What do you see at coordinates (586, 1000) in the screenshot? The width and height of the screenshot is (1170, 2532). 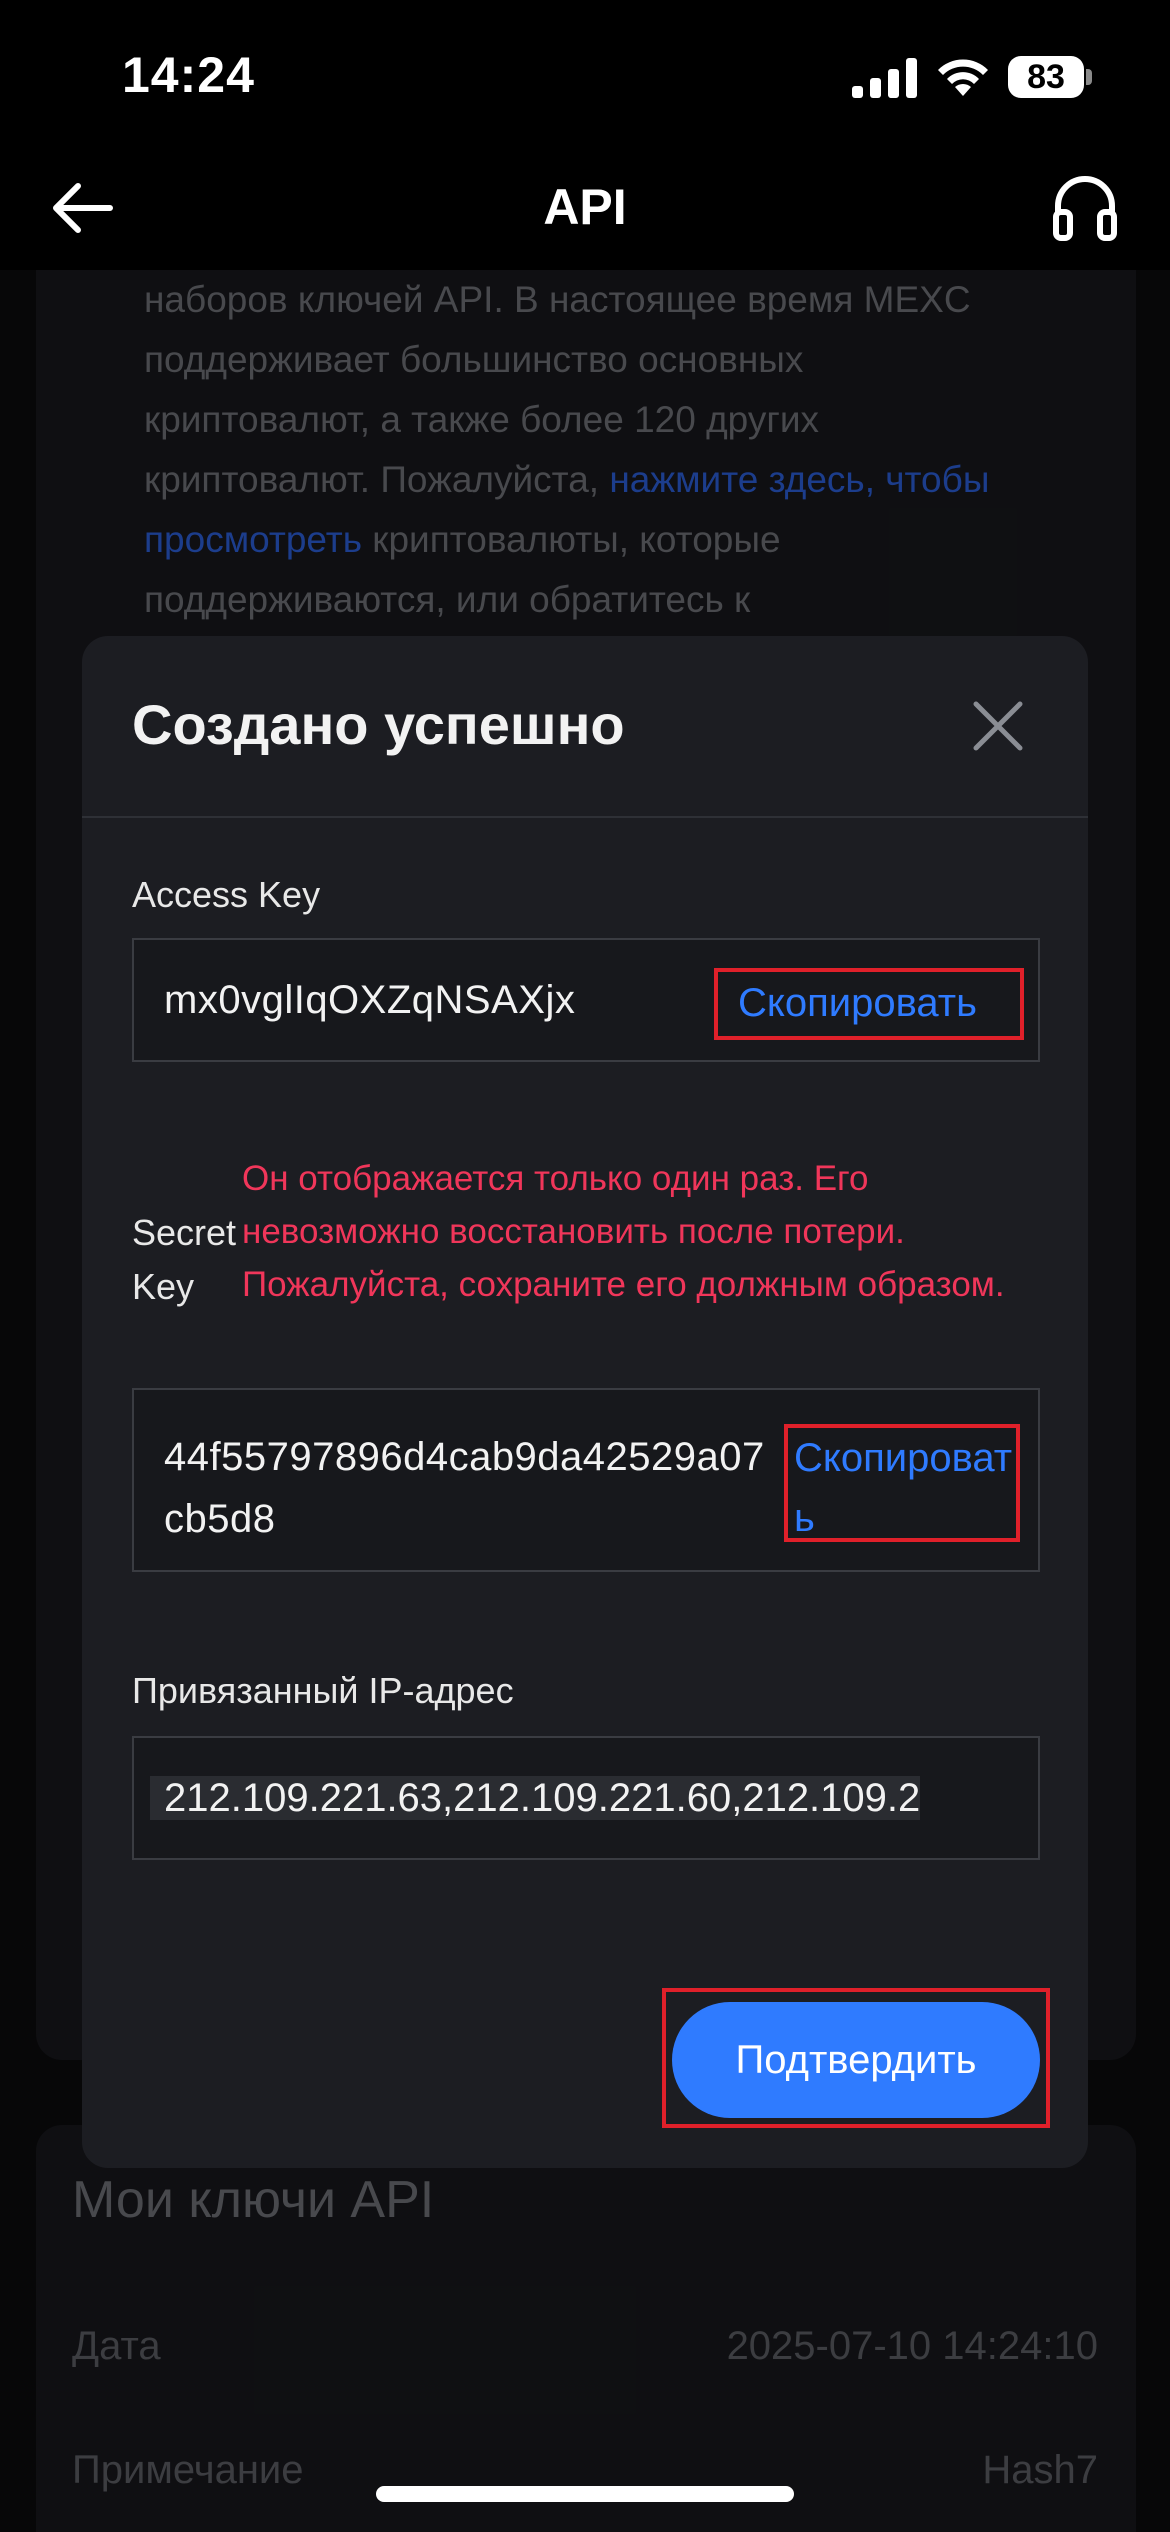 I see `access-key-field: mx0vglIqOXZqNSAXjx Скопировать` at bounding box center [586, 1000].